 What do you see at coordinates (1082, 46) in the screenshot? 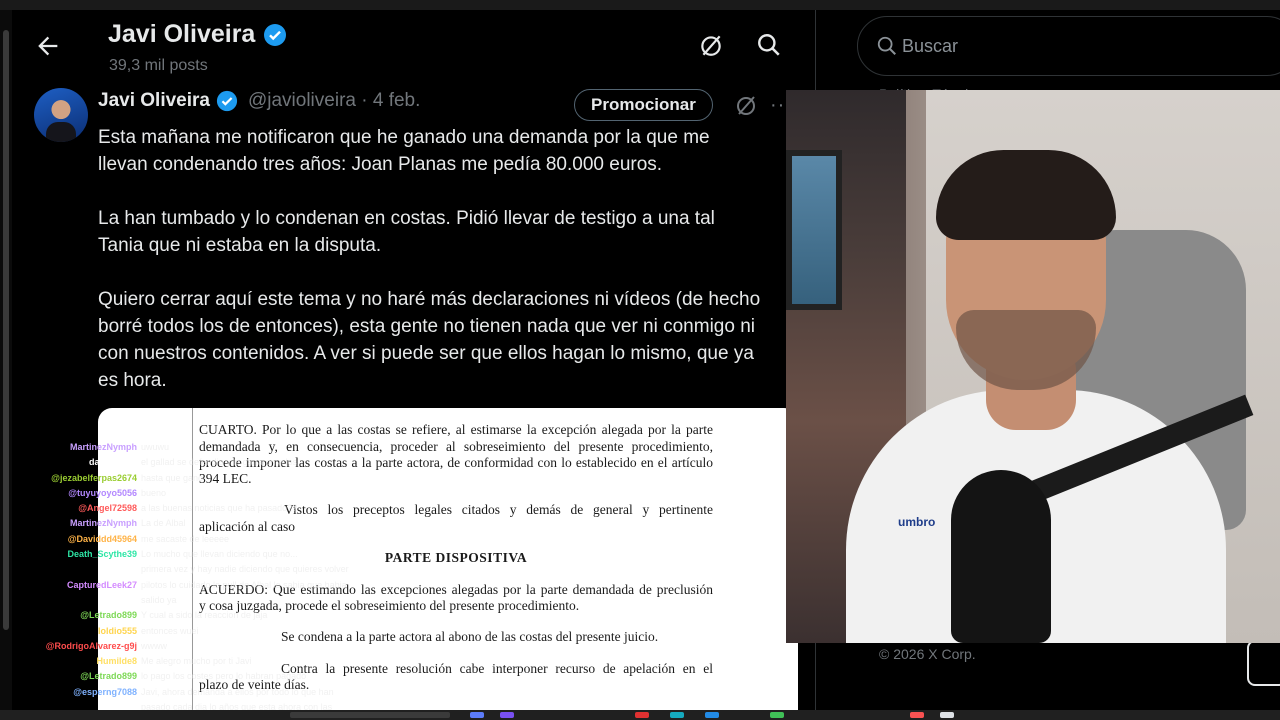
I see `search-input` at bounding box center [1082, 46].